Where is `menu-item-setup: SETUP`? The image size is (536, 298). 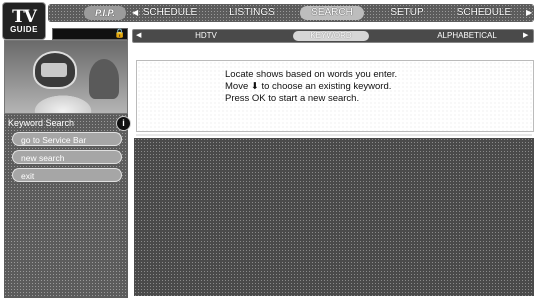
menu-item-setup: SETUP is located at coordinates (407, 13).